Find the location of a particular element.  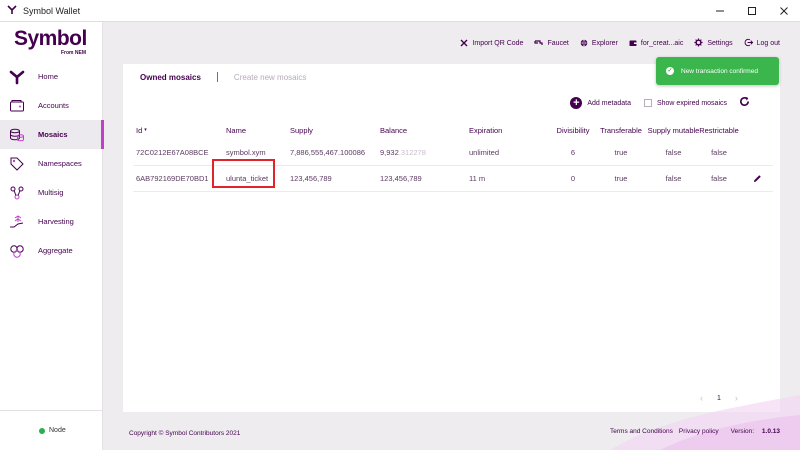

node-status: Node is located at coordinates (51, 430).